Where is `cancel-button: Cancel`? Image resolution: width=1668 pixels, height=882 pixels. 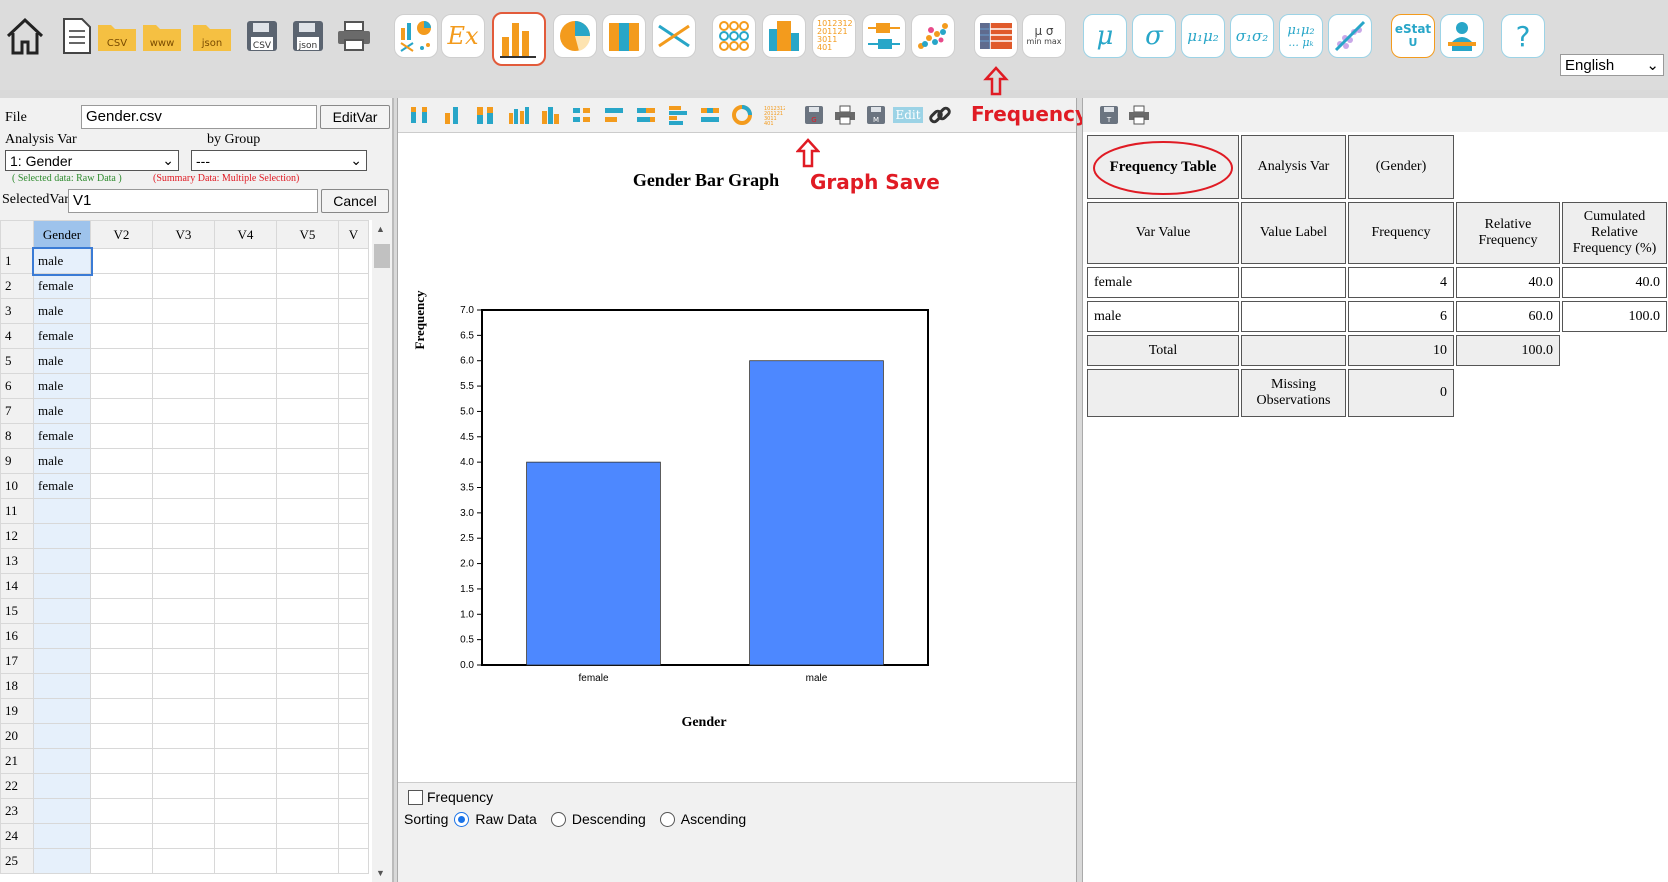
cancel-button: Cancel is located at coordinates (355, 201).